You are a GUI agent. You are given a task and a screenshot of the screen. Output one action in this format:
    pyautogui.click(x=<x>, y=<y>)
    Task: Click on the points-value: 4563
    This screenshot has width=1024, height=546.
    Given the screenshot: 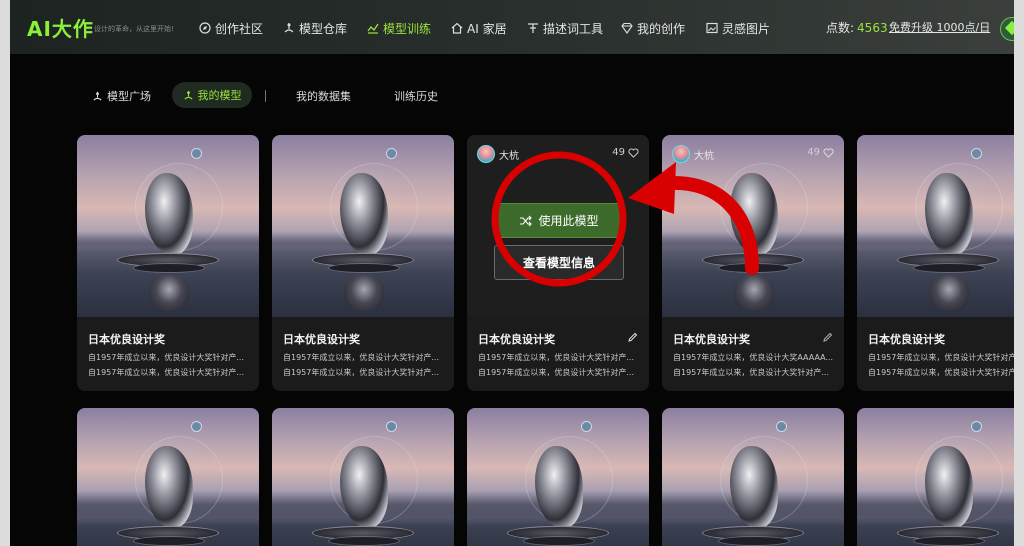 What is the action you would take?
    pyautogui.click(x=872, y=28)
    